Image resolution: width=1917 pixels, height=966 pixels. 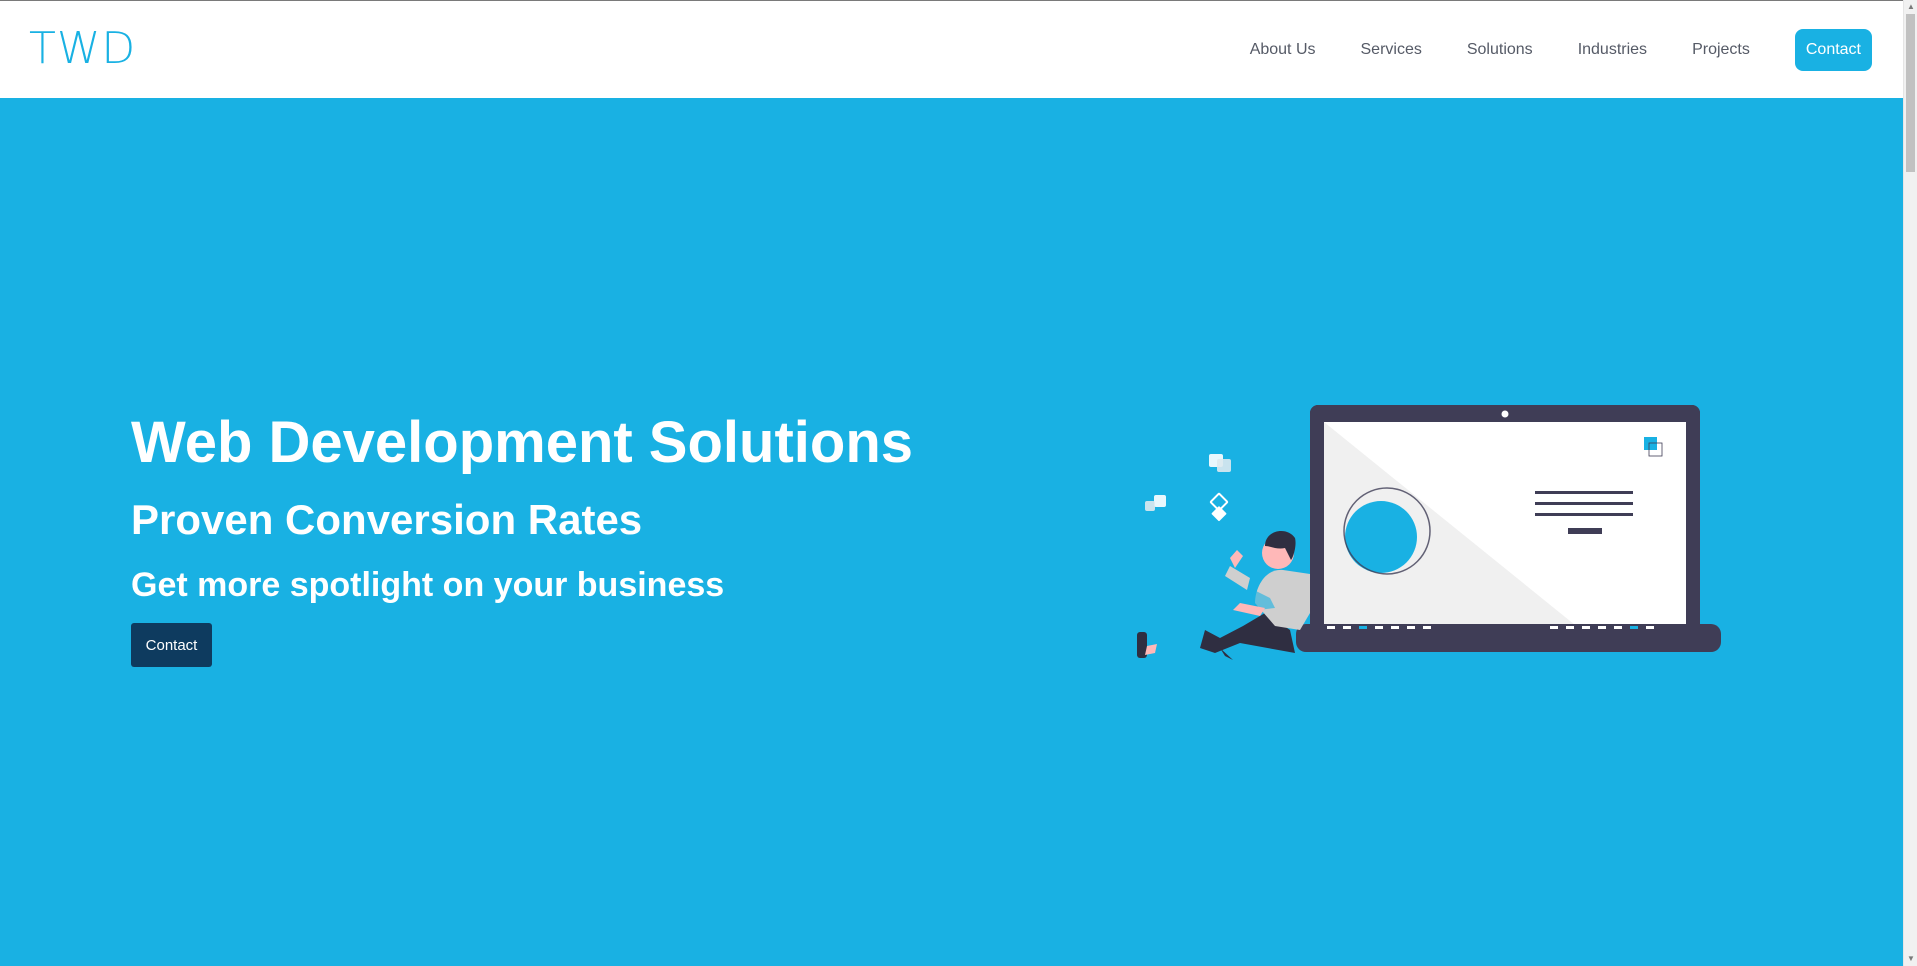 I want to click on scrollbar-thumb, so click(x=1910, y=93).